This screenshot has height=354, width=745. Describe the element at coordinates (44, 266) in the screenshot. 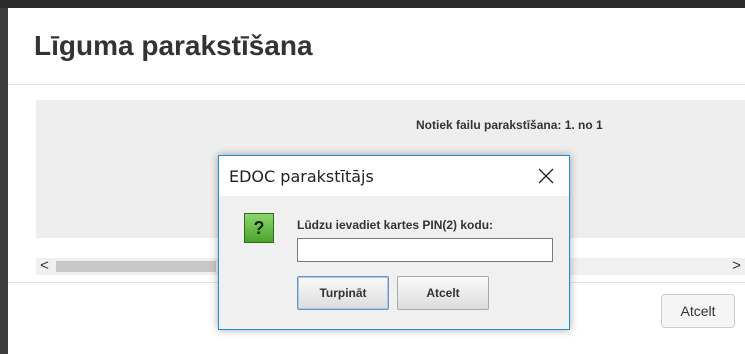

I see `scroll-left-icon: <` at that location.